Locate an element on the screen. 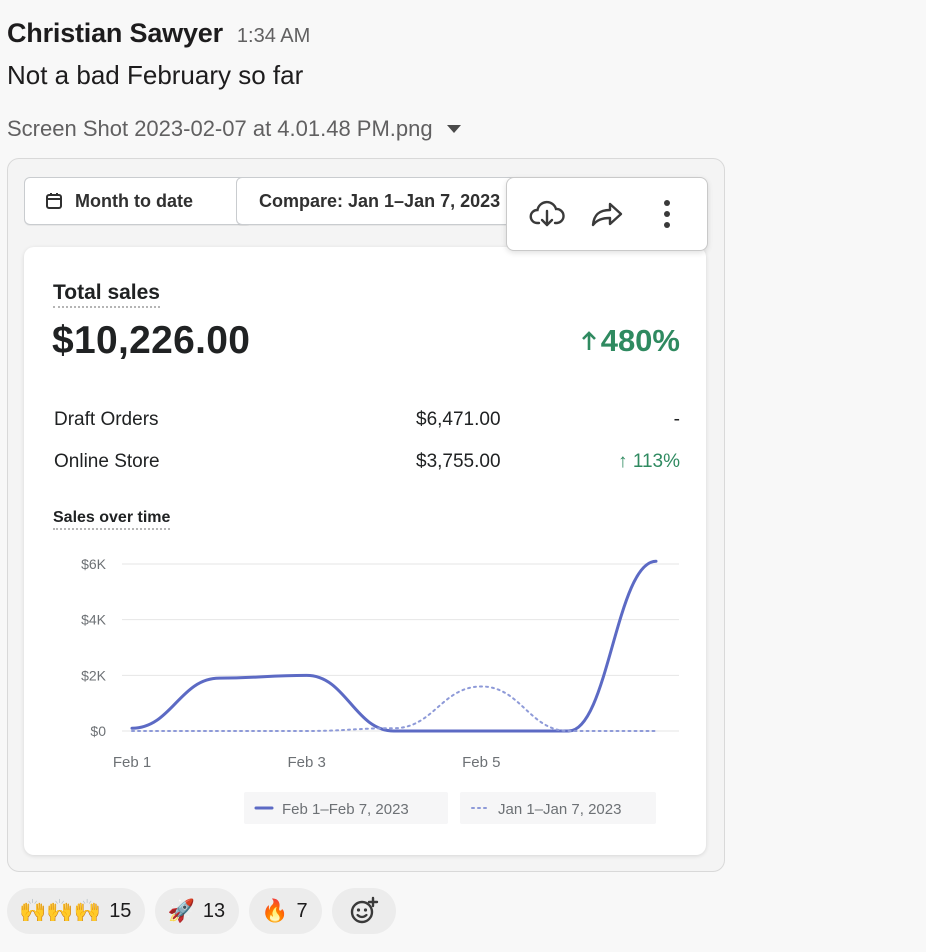 This screenshot has height=952, width=926. share-button is located at coordinates (607, 214).